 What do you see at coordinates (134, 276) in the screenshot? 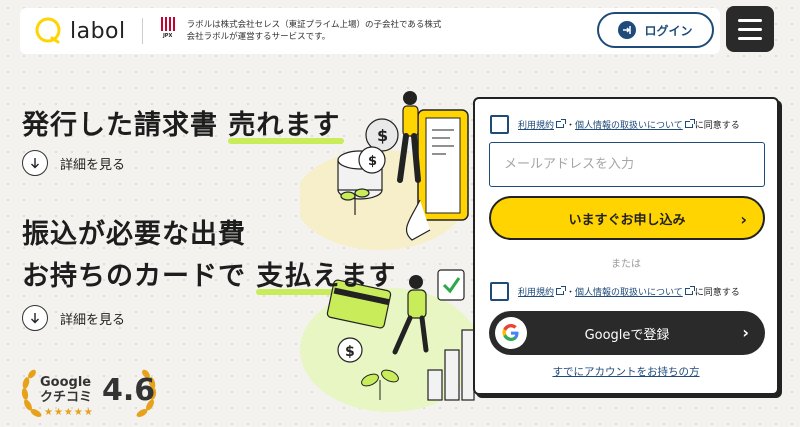
I see `headline-payment-text: お持ちのカードで` at bounding box center [134, 276].